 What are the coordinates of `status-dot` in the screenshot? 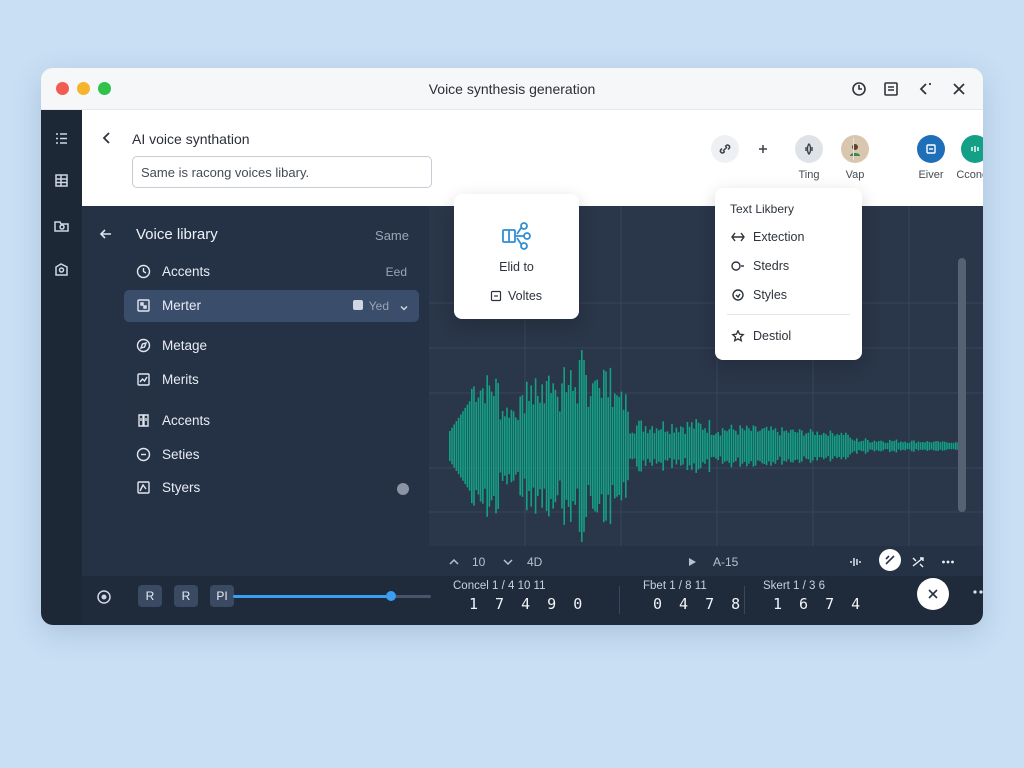 It's located at (403, 489).